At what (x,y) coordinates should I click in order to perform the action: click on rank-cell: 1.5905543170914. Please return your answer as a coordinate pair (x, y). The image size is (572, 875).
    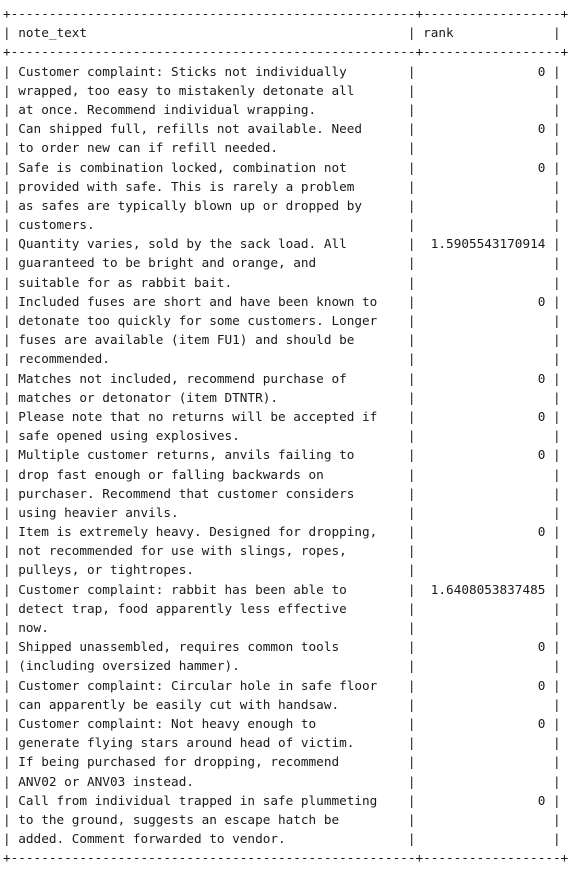
    Looking at the image, I should click on (488, 244).